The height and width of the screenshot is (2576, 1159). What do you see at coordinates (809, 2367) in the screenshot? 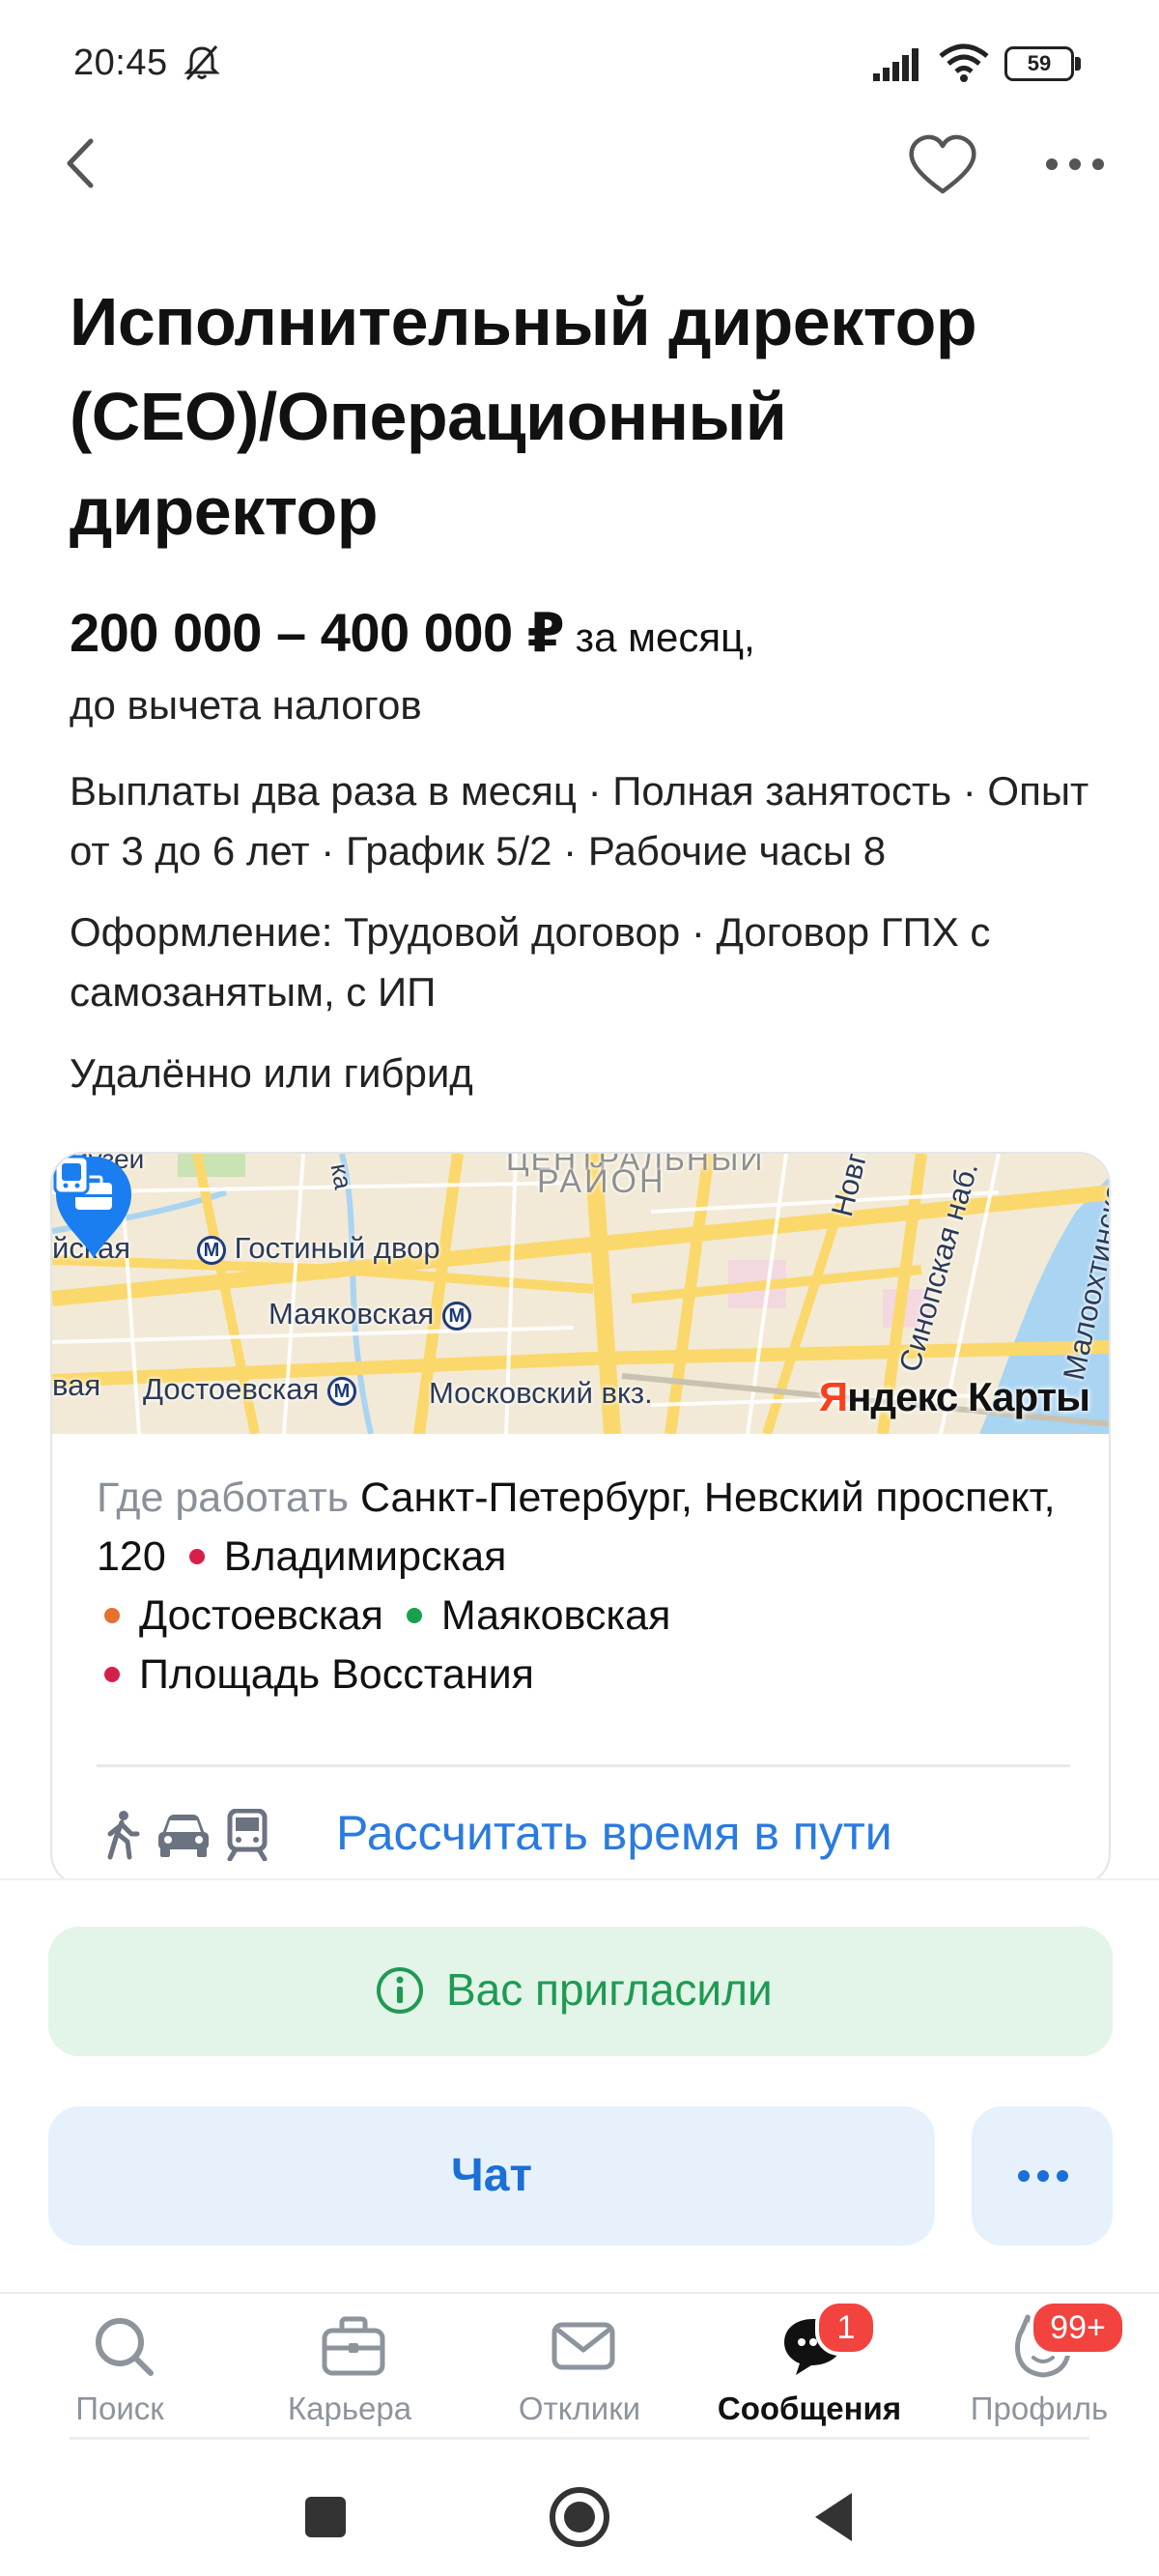
I see `tab-messages: 1 Сообщения` at bounding box center [809, 2367].